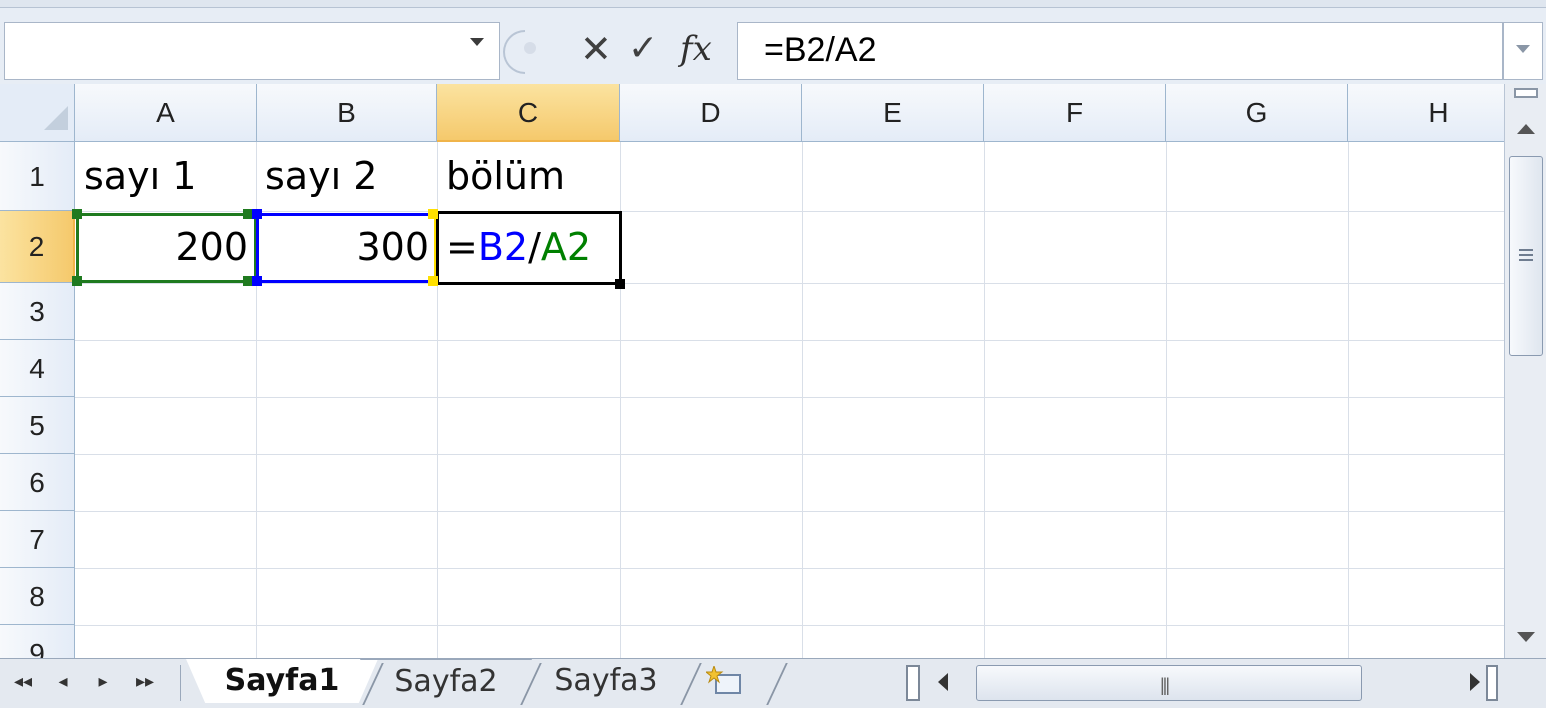 The width and height of the screenshot is (1546, 708). Describe the element at coordinates (37, 247) in the screenshot. I see `row-header-2: 2` at that location.